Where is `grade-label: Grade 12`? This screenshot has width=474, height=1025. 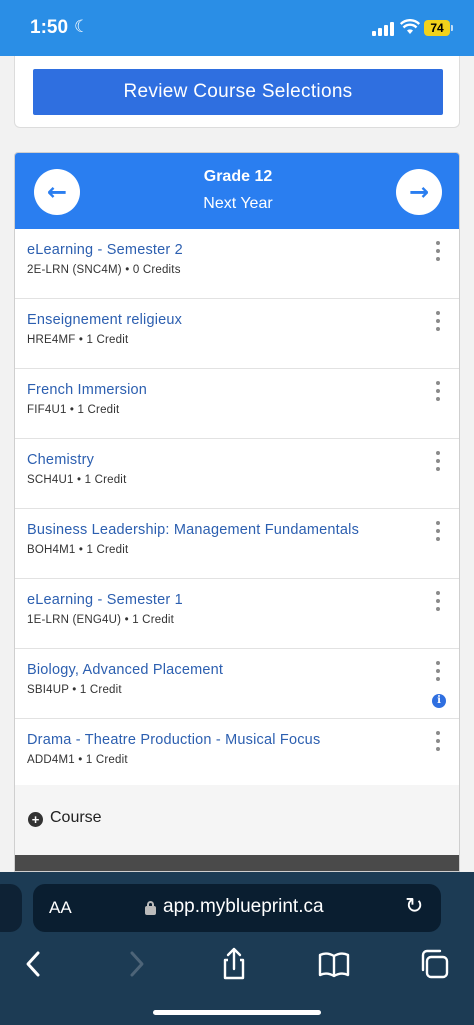 grade-label: Grade 12 is located at coordinates (238, 176).